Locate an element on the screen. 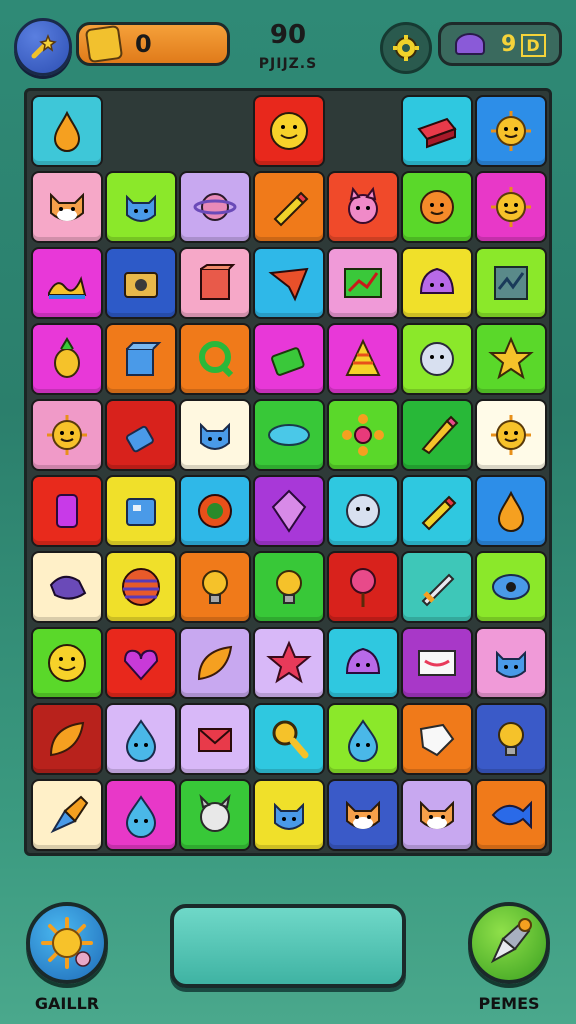  smiley-icon is located at coordinates (289, 131).